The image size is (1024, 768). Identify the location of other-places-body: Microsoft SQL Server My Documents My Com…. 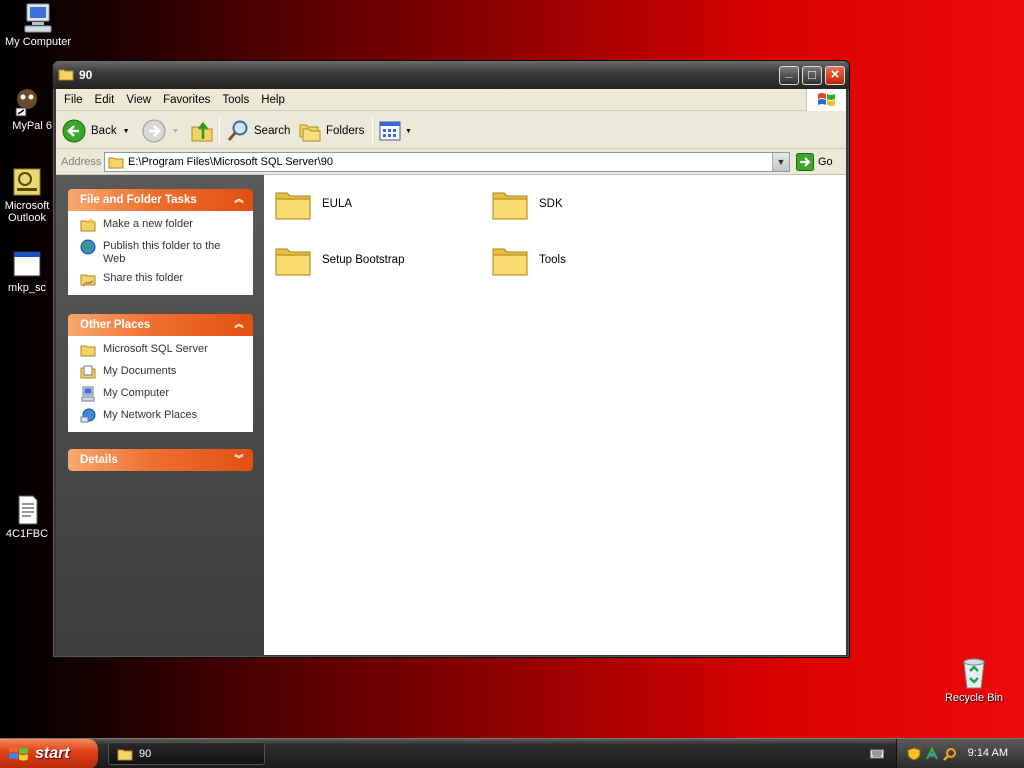
(160, 384).